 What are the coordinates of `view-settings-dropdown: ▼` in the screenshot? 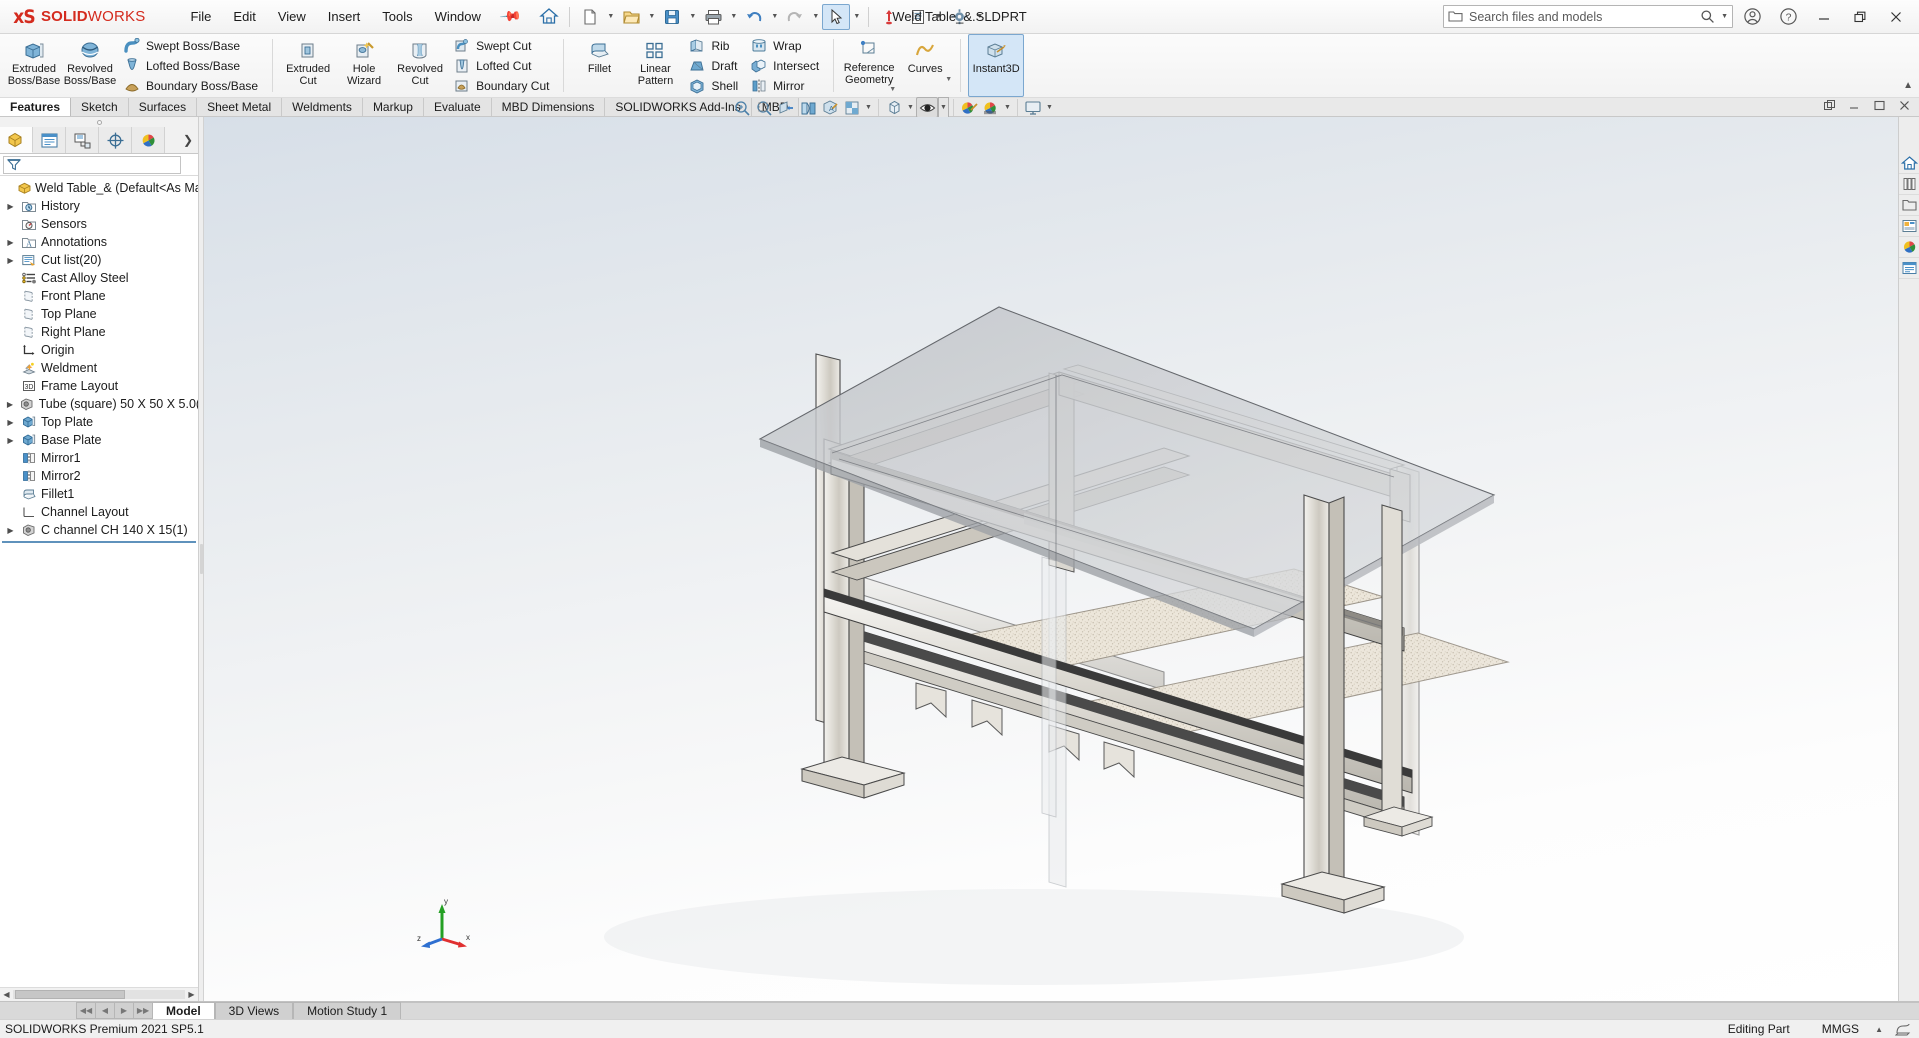 It's located at (1007, 107).